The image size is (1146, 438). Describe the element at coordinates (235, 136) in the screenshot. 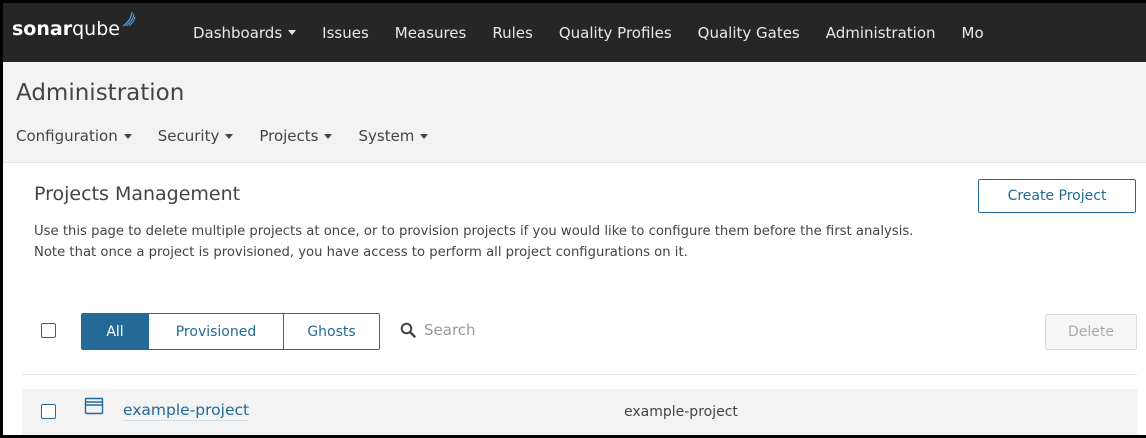

I see `admin-tabs: Configuration Security Projects System` at that location.